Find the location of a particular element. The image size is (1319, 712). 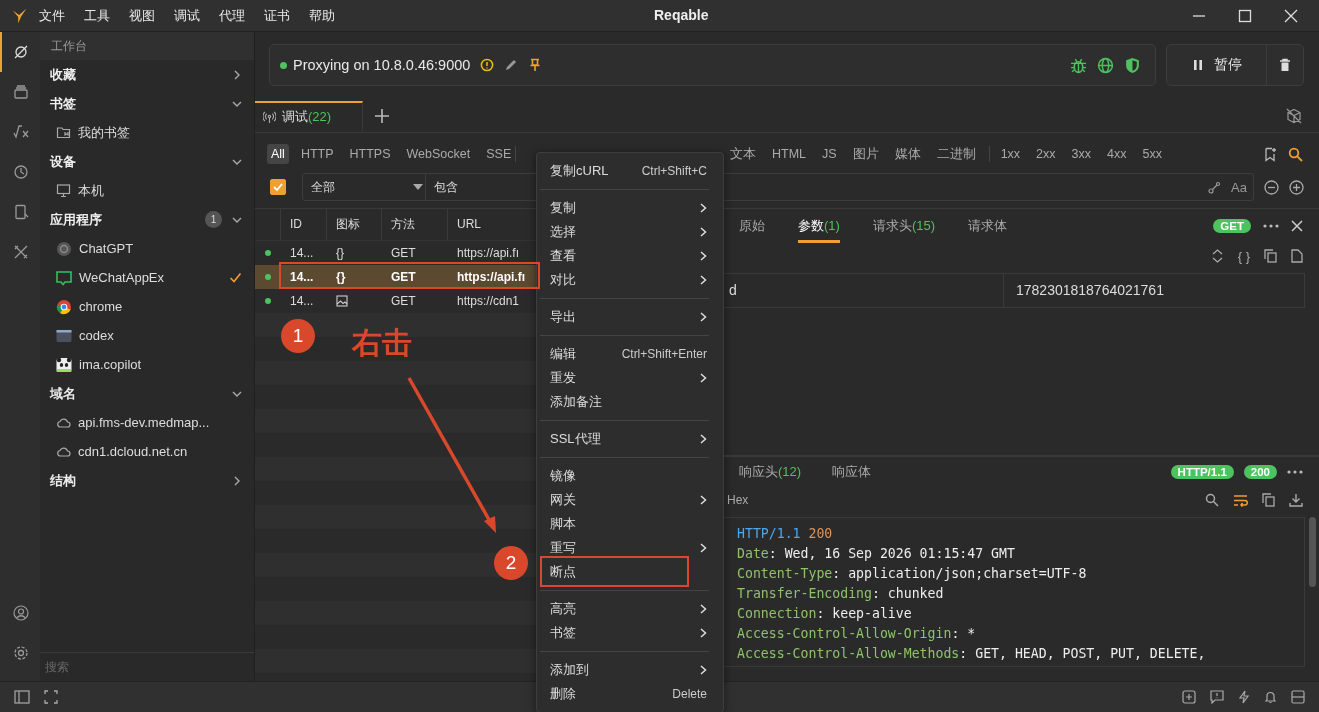

info-icon is located at coordinates (487, 65).